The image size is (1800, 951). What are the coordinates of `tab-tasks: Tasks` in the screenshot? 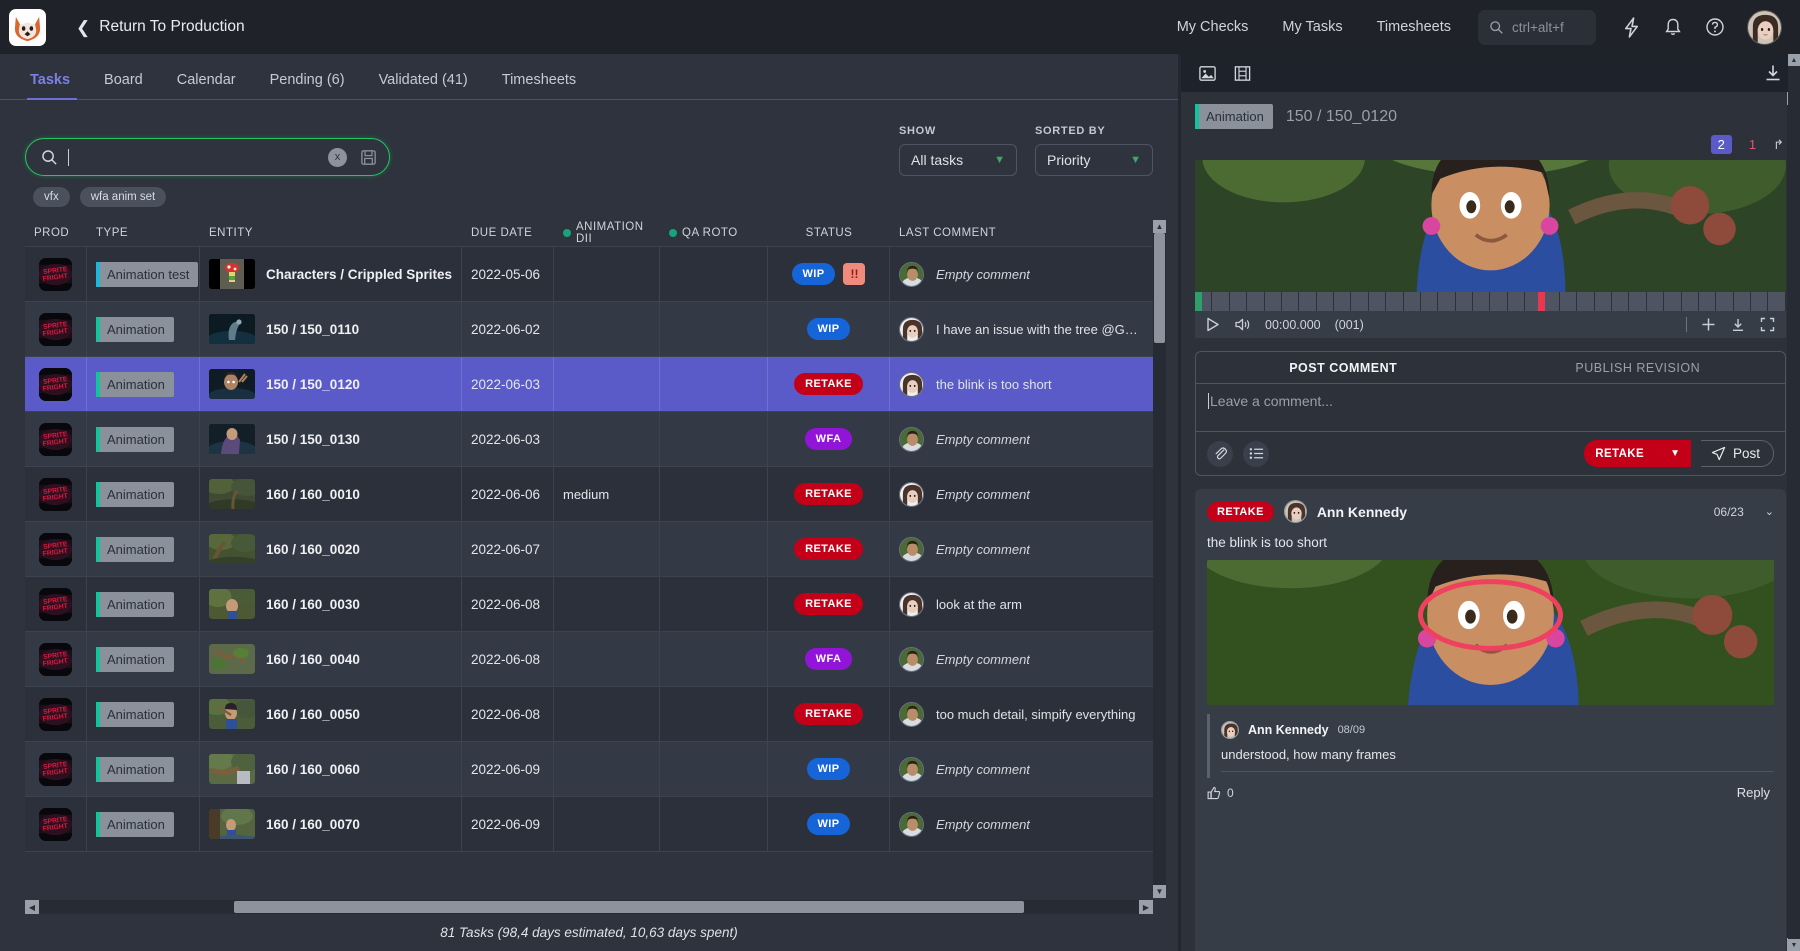 It's located at (56, 86).